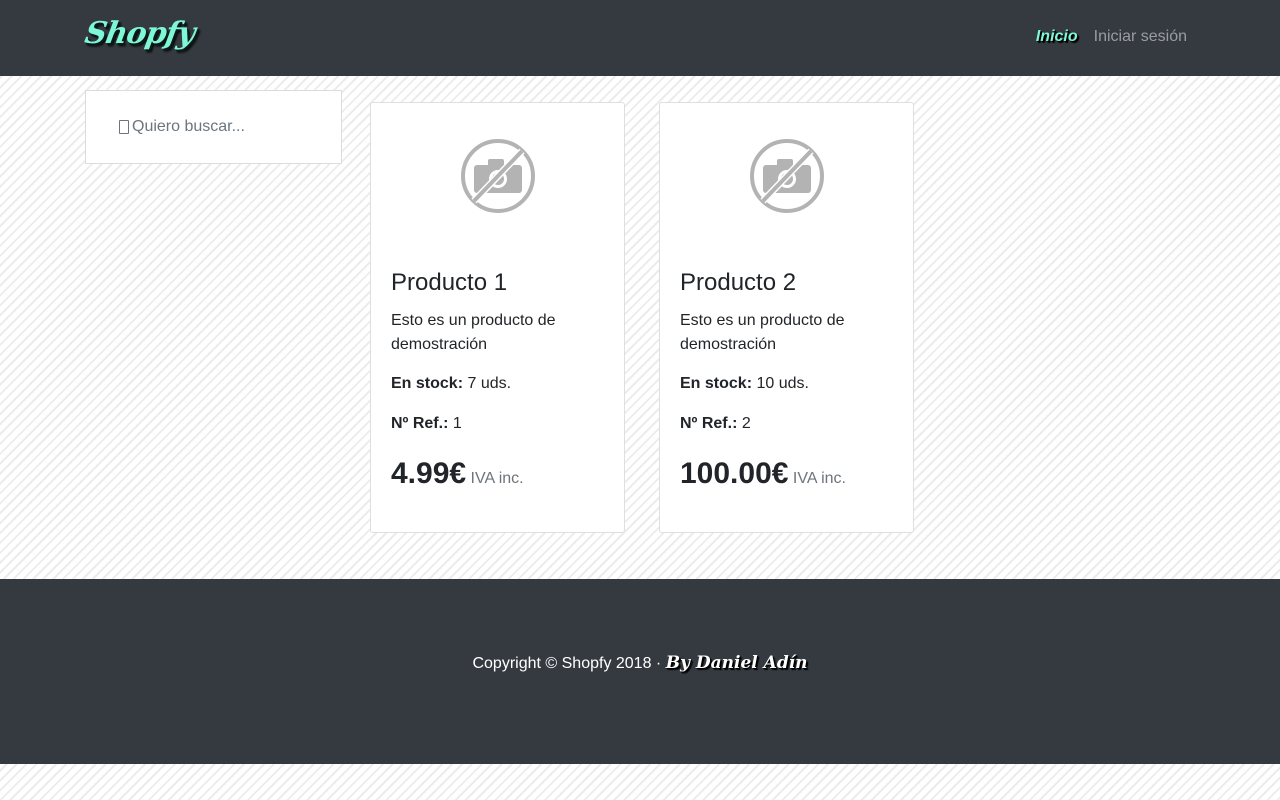  I want to click on search-input, so click(215, 127).